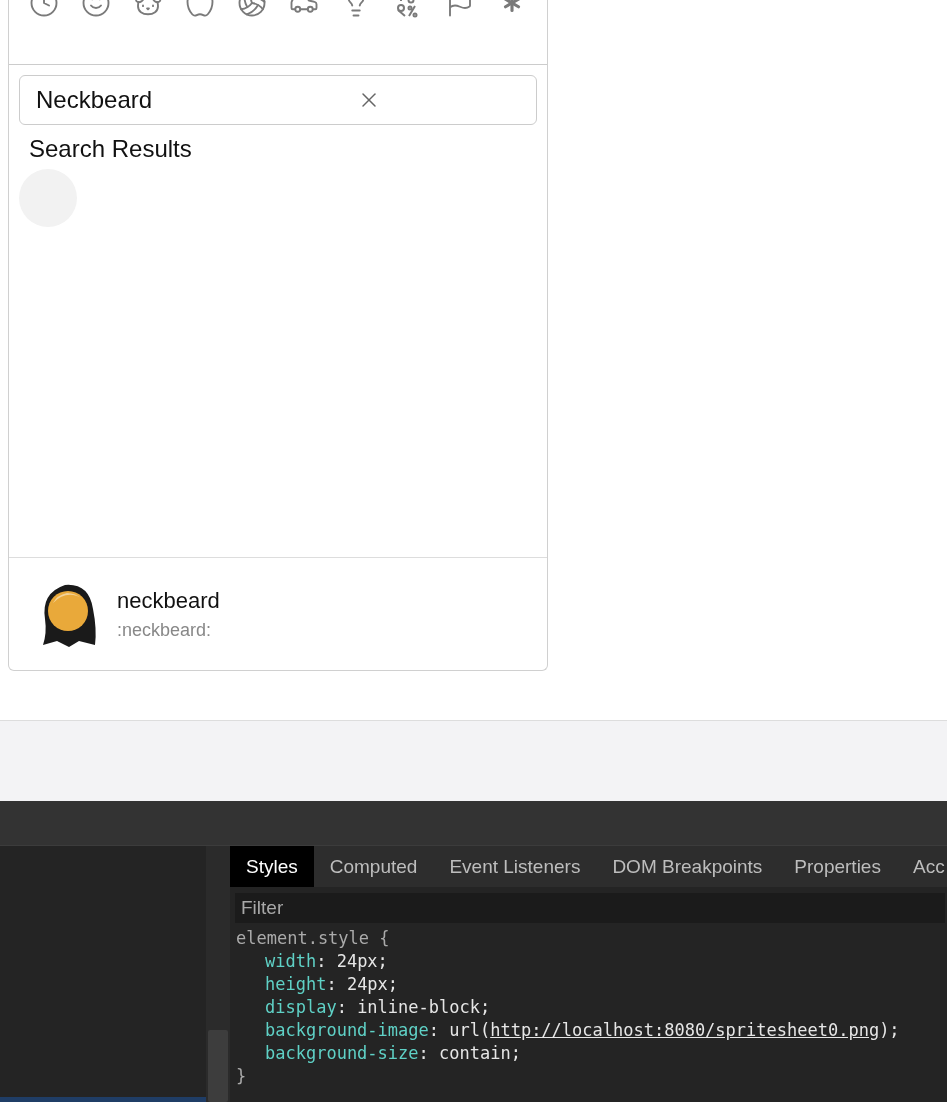  What do you see at coordinates (168, 600) in the screenshot?
I see `emoji-name: neckbeard` at bounding box center [168, 600].